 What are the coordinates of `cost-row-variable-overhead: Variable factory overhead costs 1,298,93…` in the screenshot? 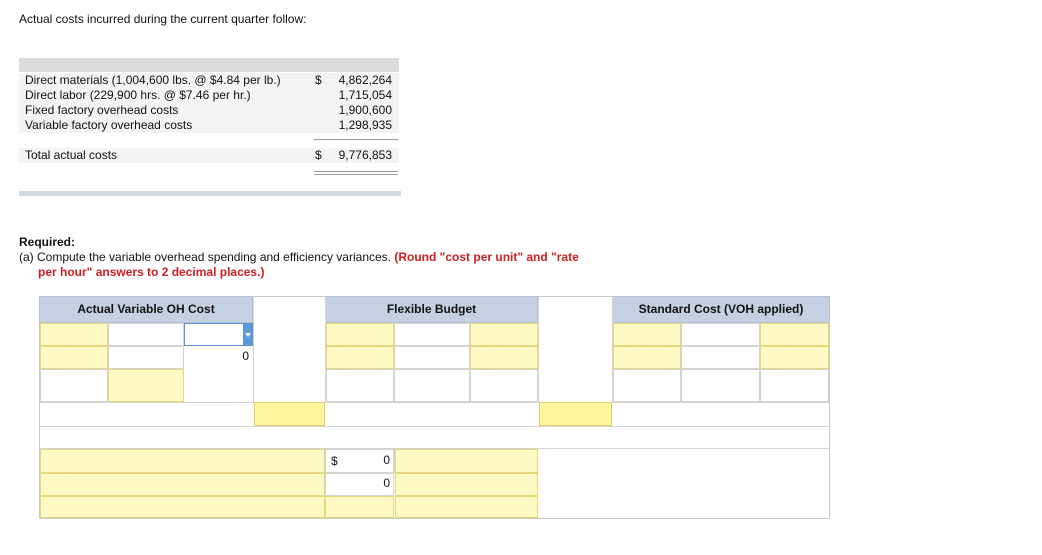 It's located at (209, 125).